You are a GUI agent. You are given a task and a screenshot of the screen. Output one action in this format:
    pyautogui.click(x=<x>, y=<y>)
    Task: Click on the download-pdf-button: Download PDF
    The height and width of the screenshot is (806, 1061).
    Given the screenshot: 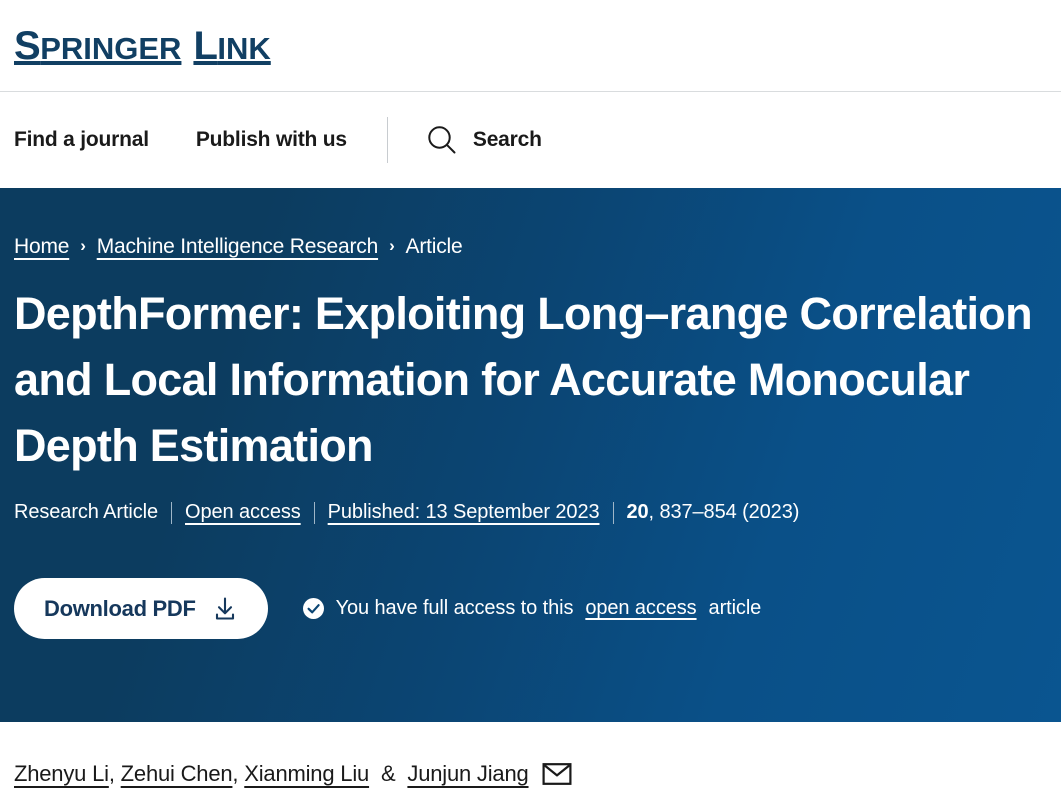 What is the action you would take?
    pyautogui.click(x=141, y=608)
    